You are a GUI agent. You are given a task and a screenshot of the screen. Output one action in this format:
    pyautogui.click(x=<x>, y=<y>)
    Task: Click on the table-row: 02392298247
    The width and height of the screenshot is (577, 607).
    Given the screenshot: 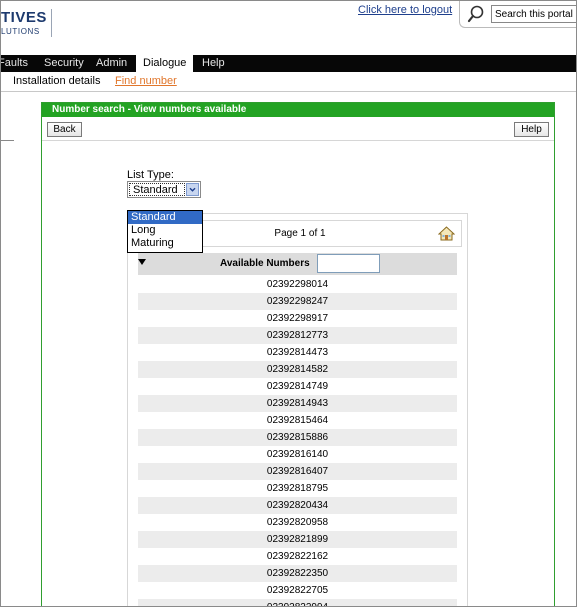 What is the action you would take?
    pyautogui.click(x=297, y=301)
    